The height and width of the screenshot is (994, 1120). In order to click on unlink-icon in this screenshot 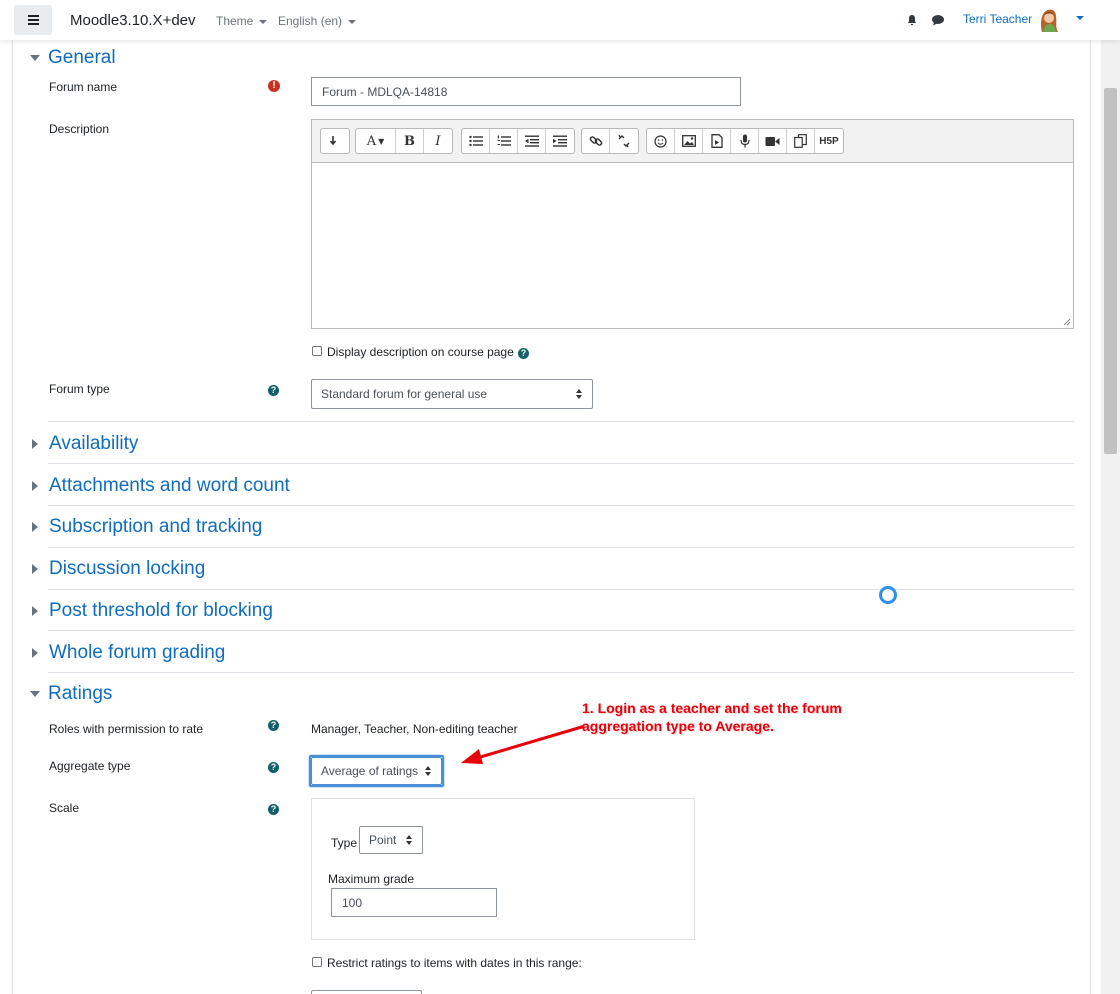, I will do `click(624, 141)`.